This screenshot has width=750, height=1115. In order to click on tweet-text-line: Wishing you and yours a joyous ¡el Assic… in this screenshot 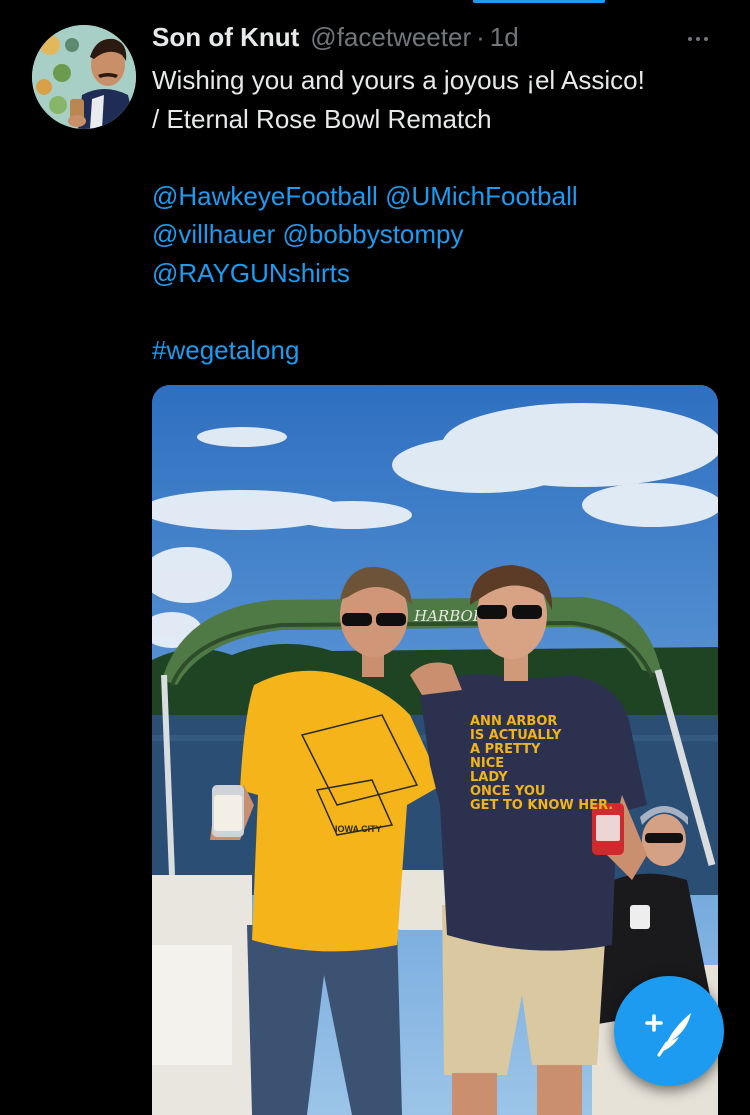, I will do `click(398, 80)`.